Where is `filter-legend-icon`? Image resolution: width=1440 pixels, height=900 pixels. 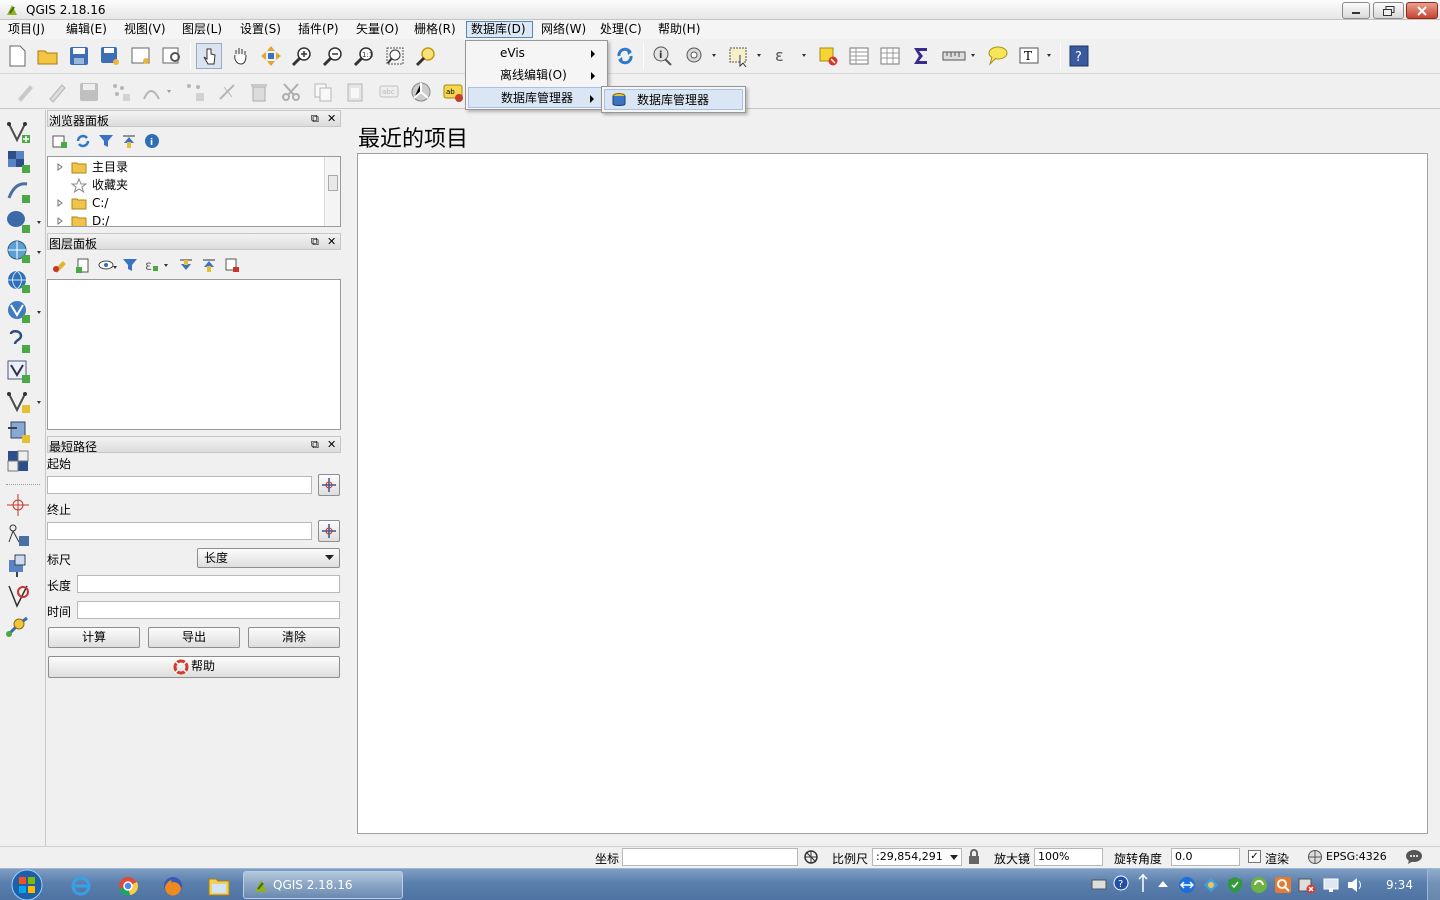
filter-legend-icon is located at coordinates (130, 265).